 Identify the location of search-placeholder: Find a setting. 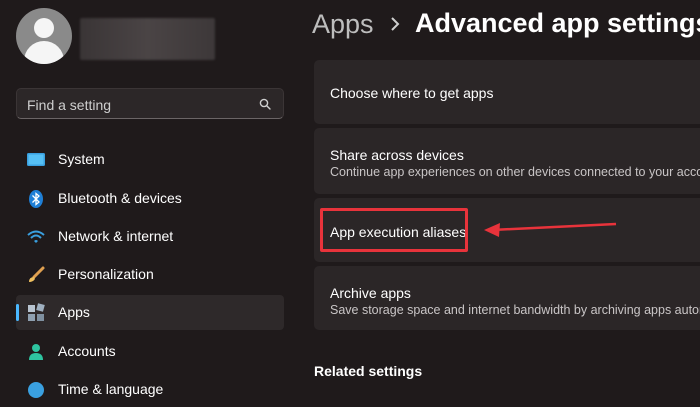
(69, 105).